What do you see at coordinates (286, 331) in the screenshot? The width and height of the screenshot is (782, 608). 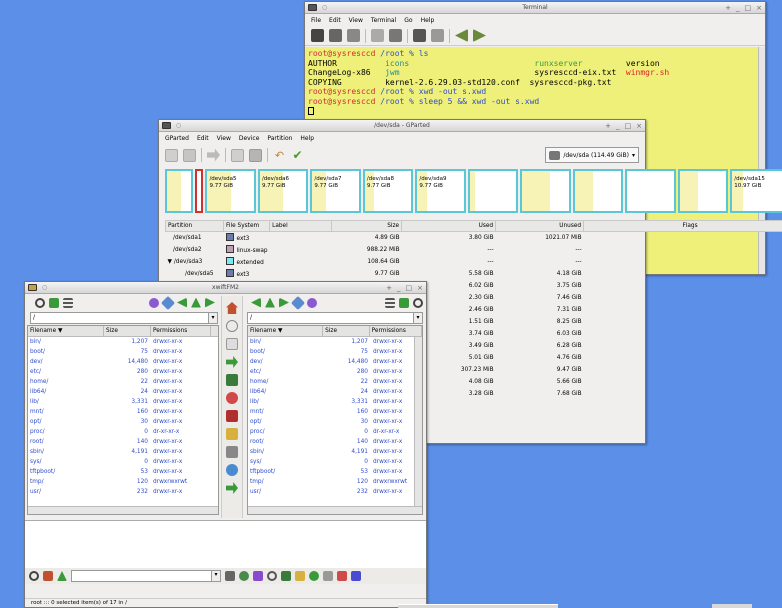 I see `col-filename: Filename ▼` at bounding box center [286, 331].